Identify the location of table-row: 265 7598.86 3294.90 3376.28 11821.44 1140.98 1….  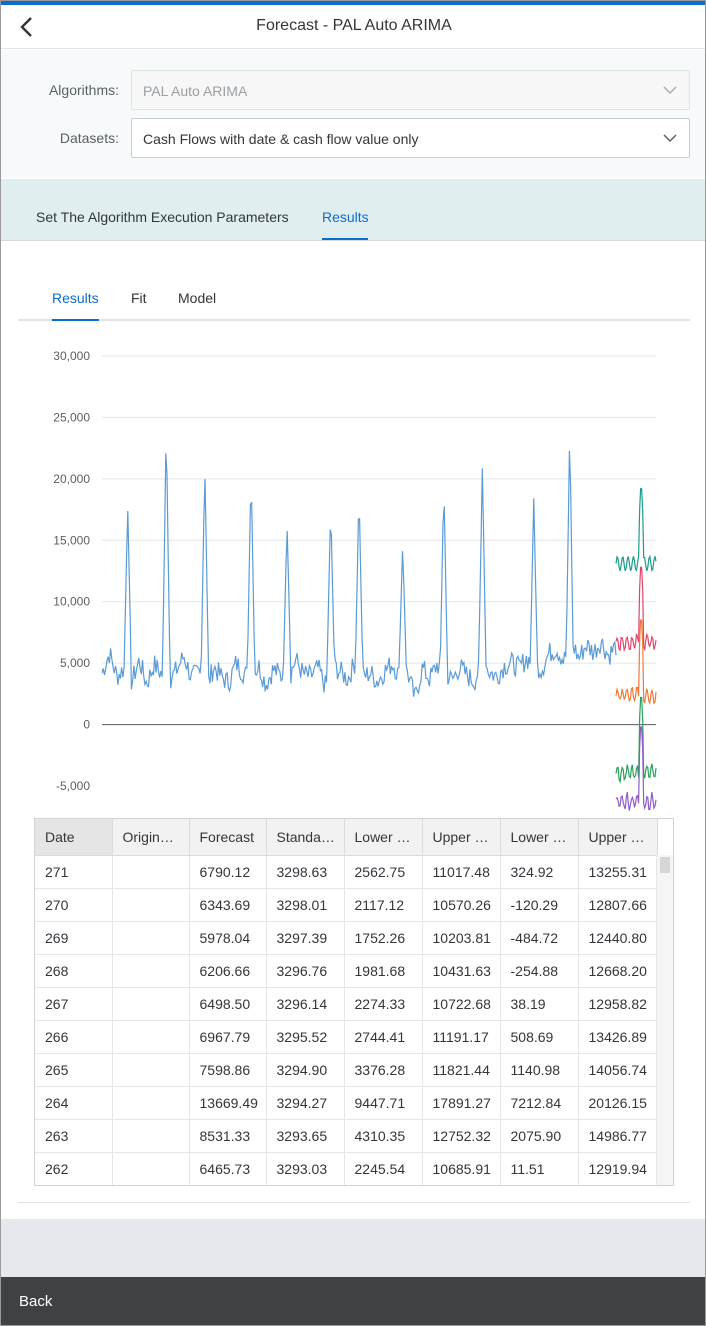
(346, 1070).